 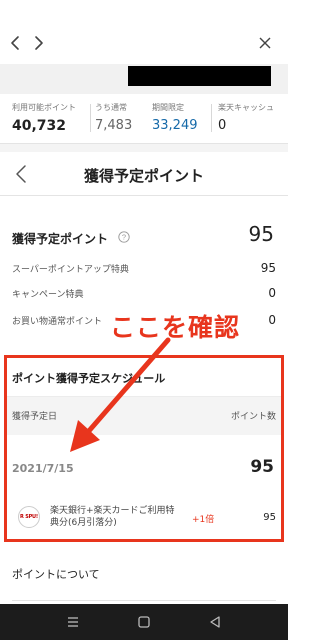 I want to click on page-header: 獲得予定ポイント, so click(x=144, y=174).